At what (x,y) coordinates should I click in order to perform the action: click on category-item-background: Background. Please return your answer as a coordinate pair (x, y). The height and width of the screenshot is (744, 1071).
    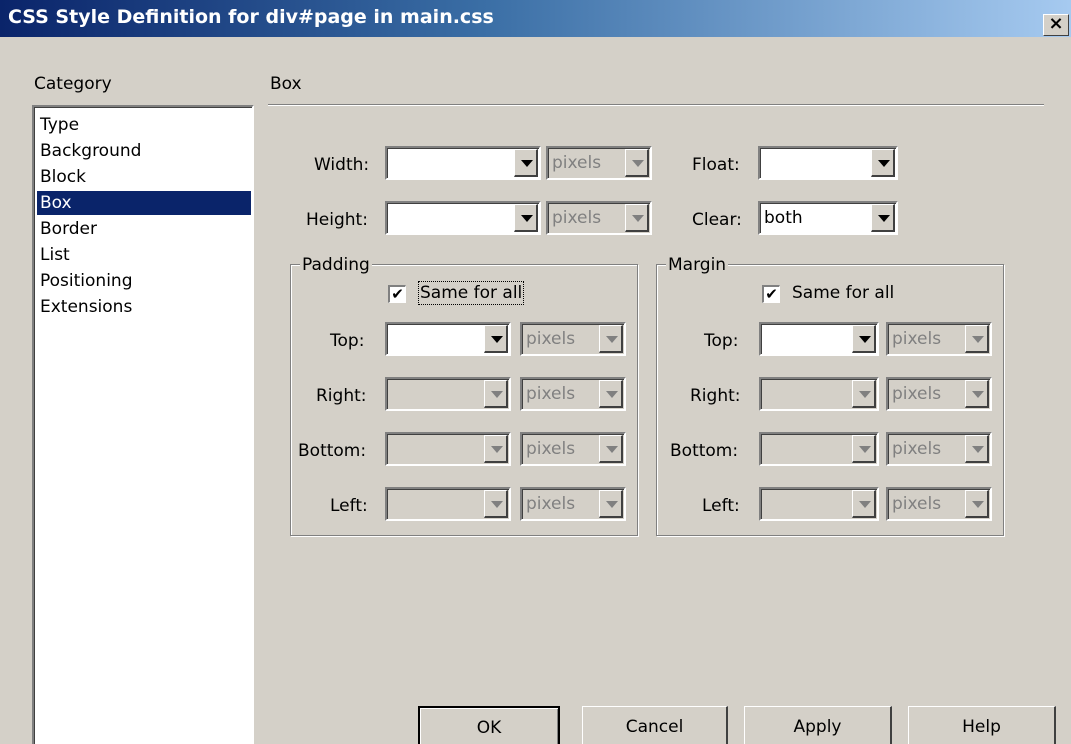
    Looking at the image, I should click on (144, 151).